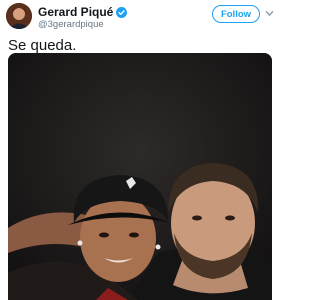  What do you see at coordinates (76, 12) in the screenshot?
I see `author-name-text: Gerard Piqué` at bounding box center [76, 12].